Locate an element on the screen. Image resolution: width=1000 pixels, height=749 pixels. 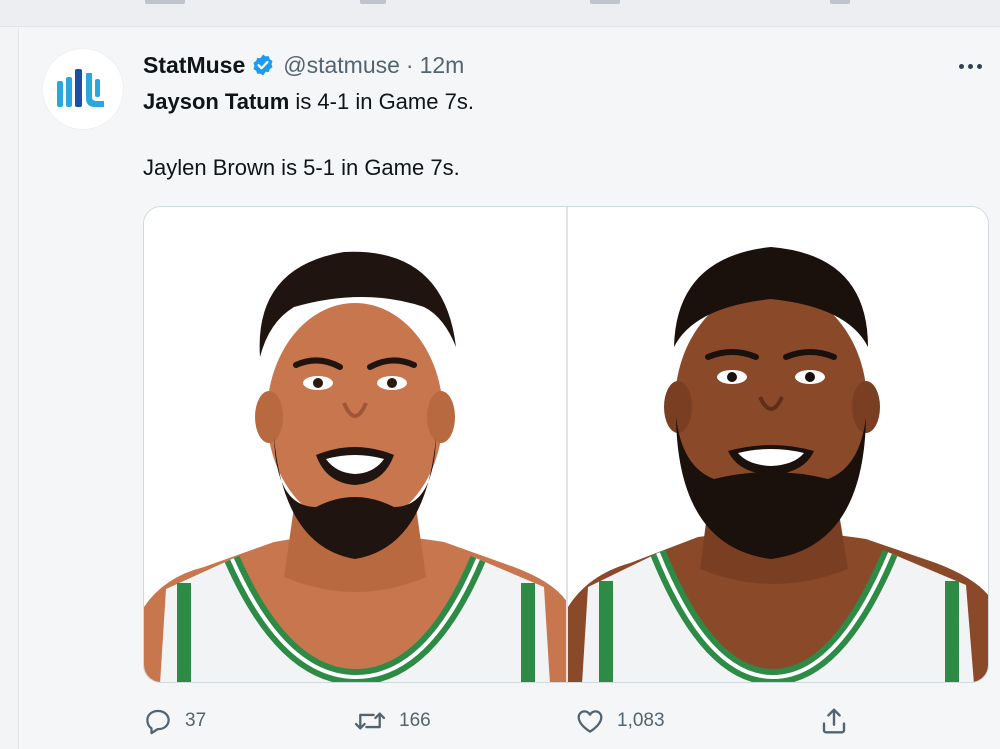
retweet-button: 166 is located at coordinates (392, 721).